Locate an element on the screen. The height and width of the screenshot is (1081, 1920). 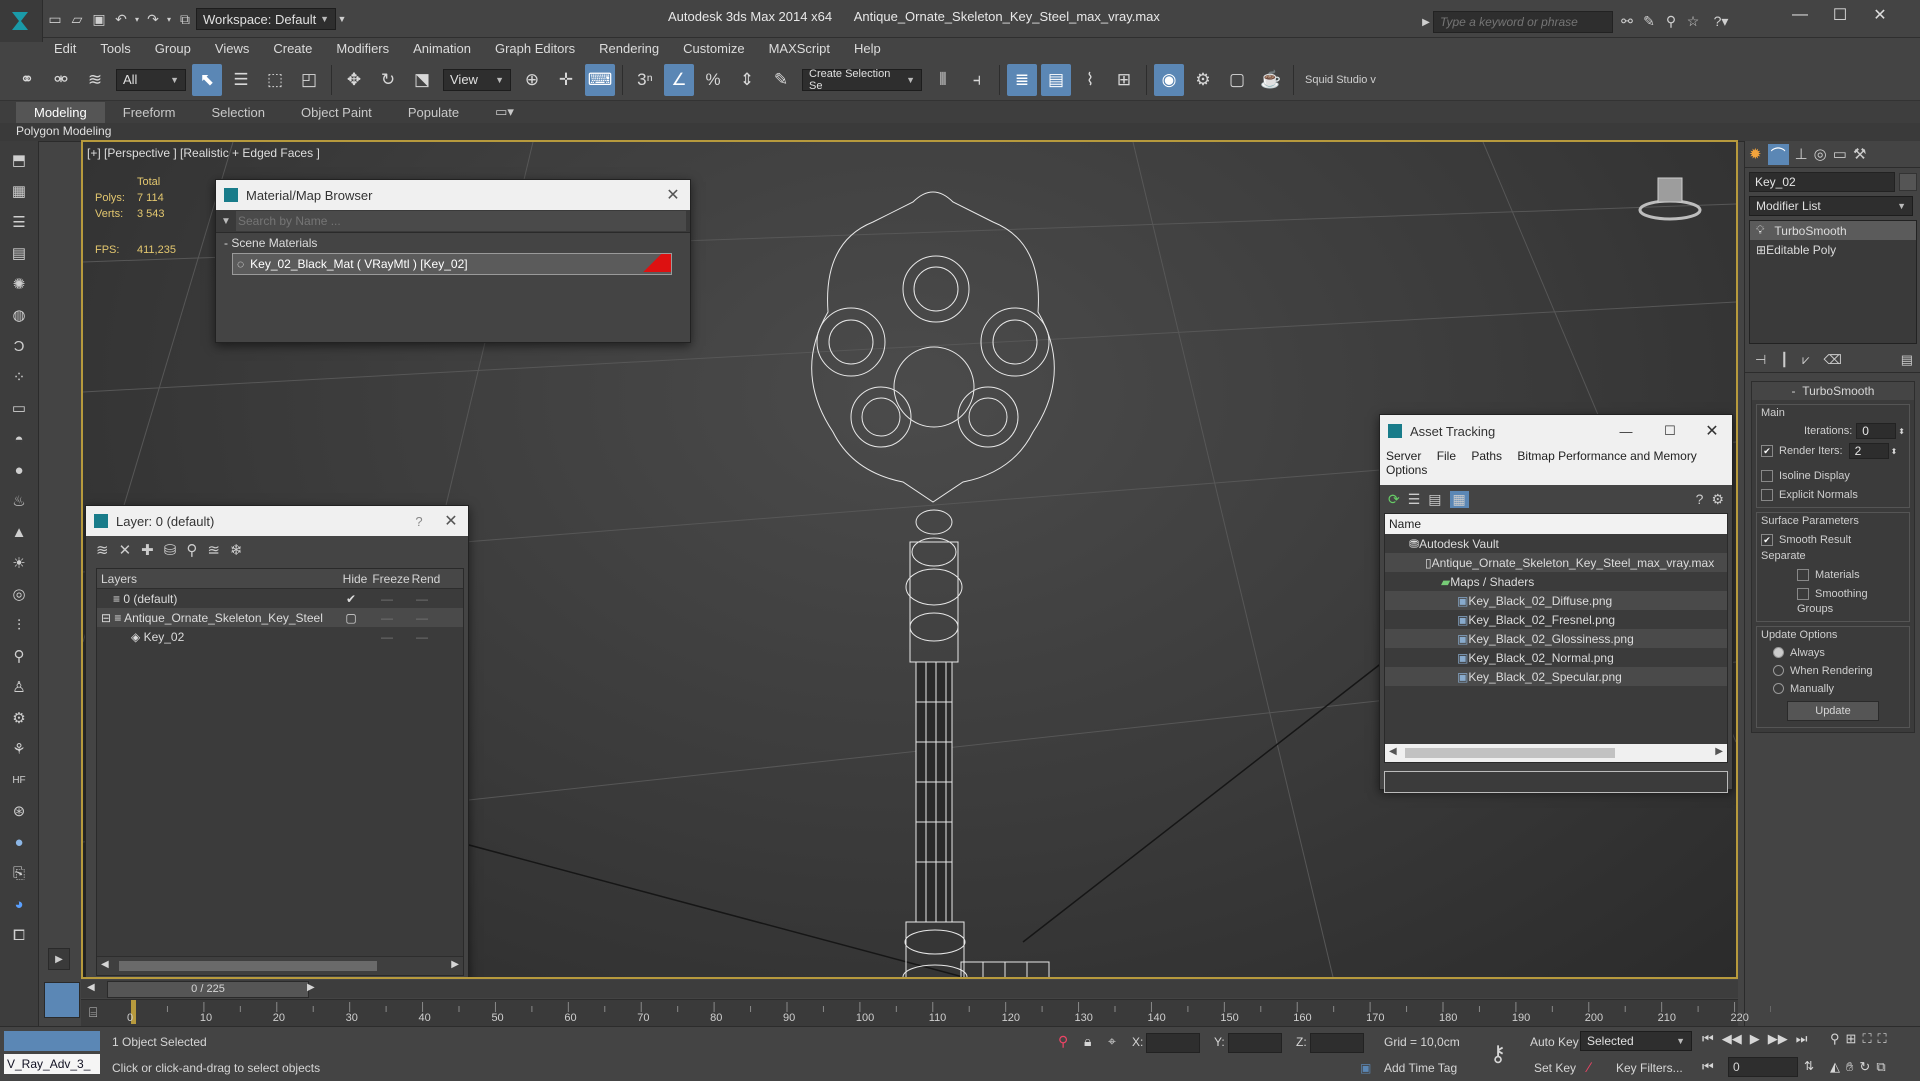
object-color-swatch is located at coordinates (1908, 182).